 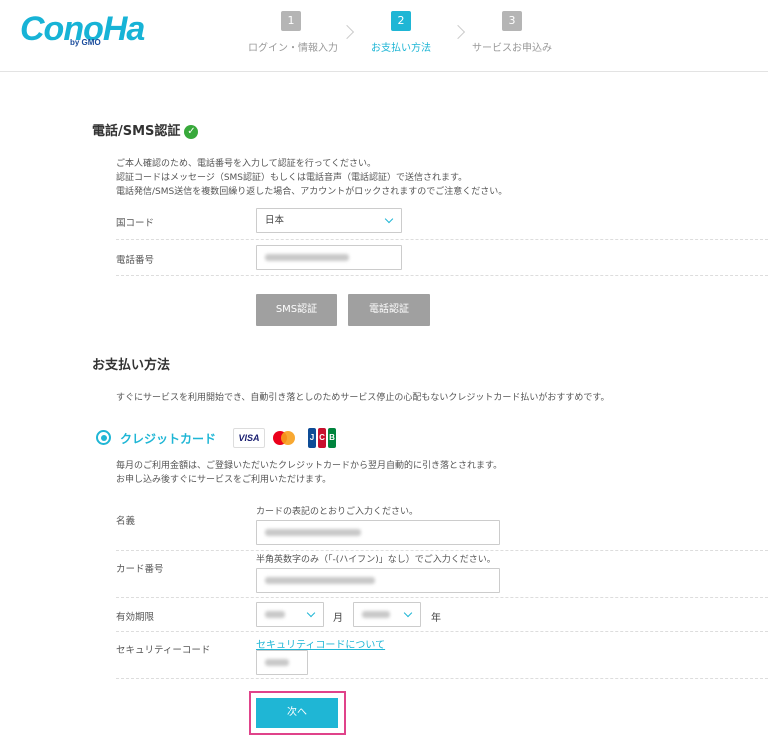 What do you see at coordinates (307, 257) in the screenshot?
I see `masked-phone-value` at bounding box center [307, 257].